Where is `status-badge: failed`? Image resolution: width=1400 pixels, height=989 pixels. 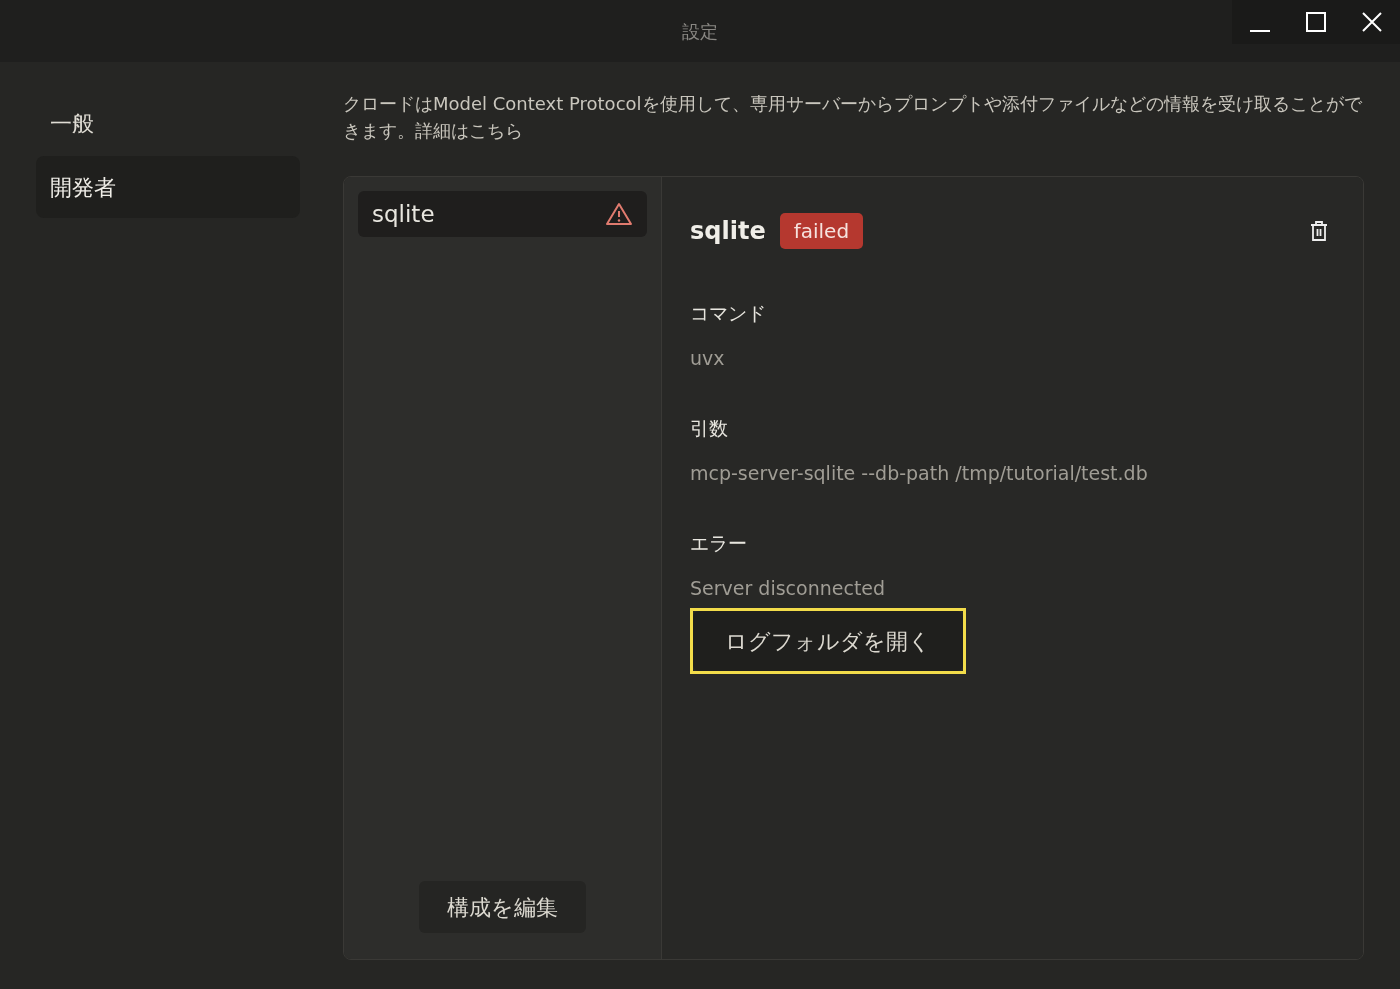 status-badge: failed is located at coordinates (821, 231).